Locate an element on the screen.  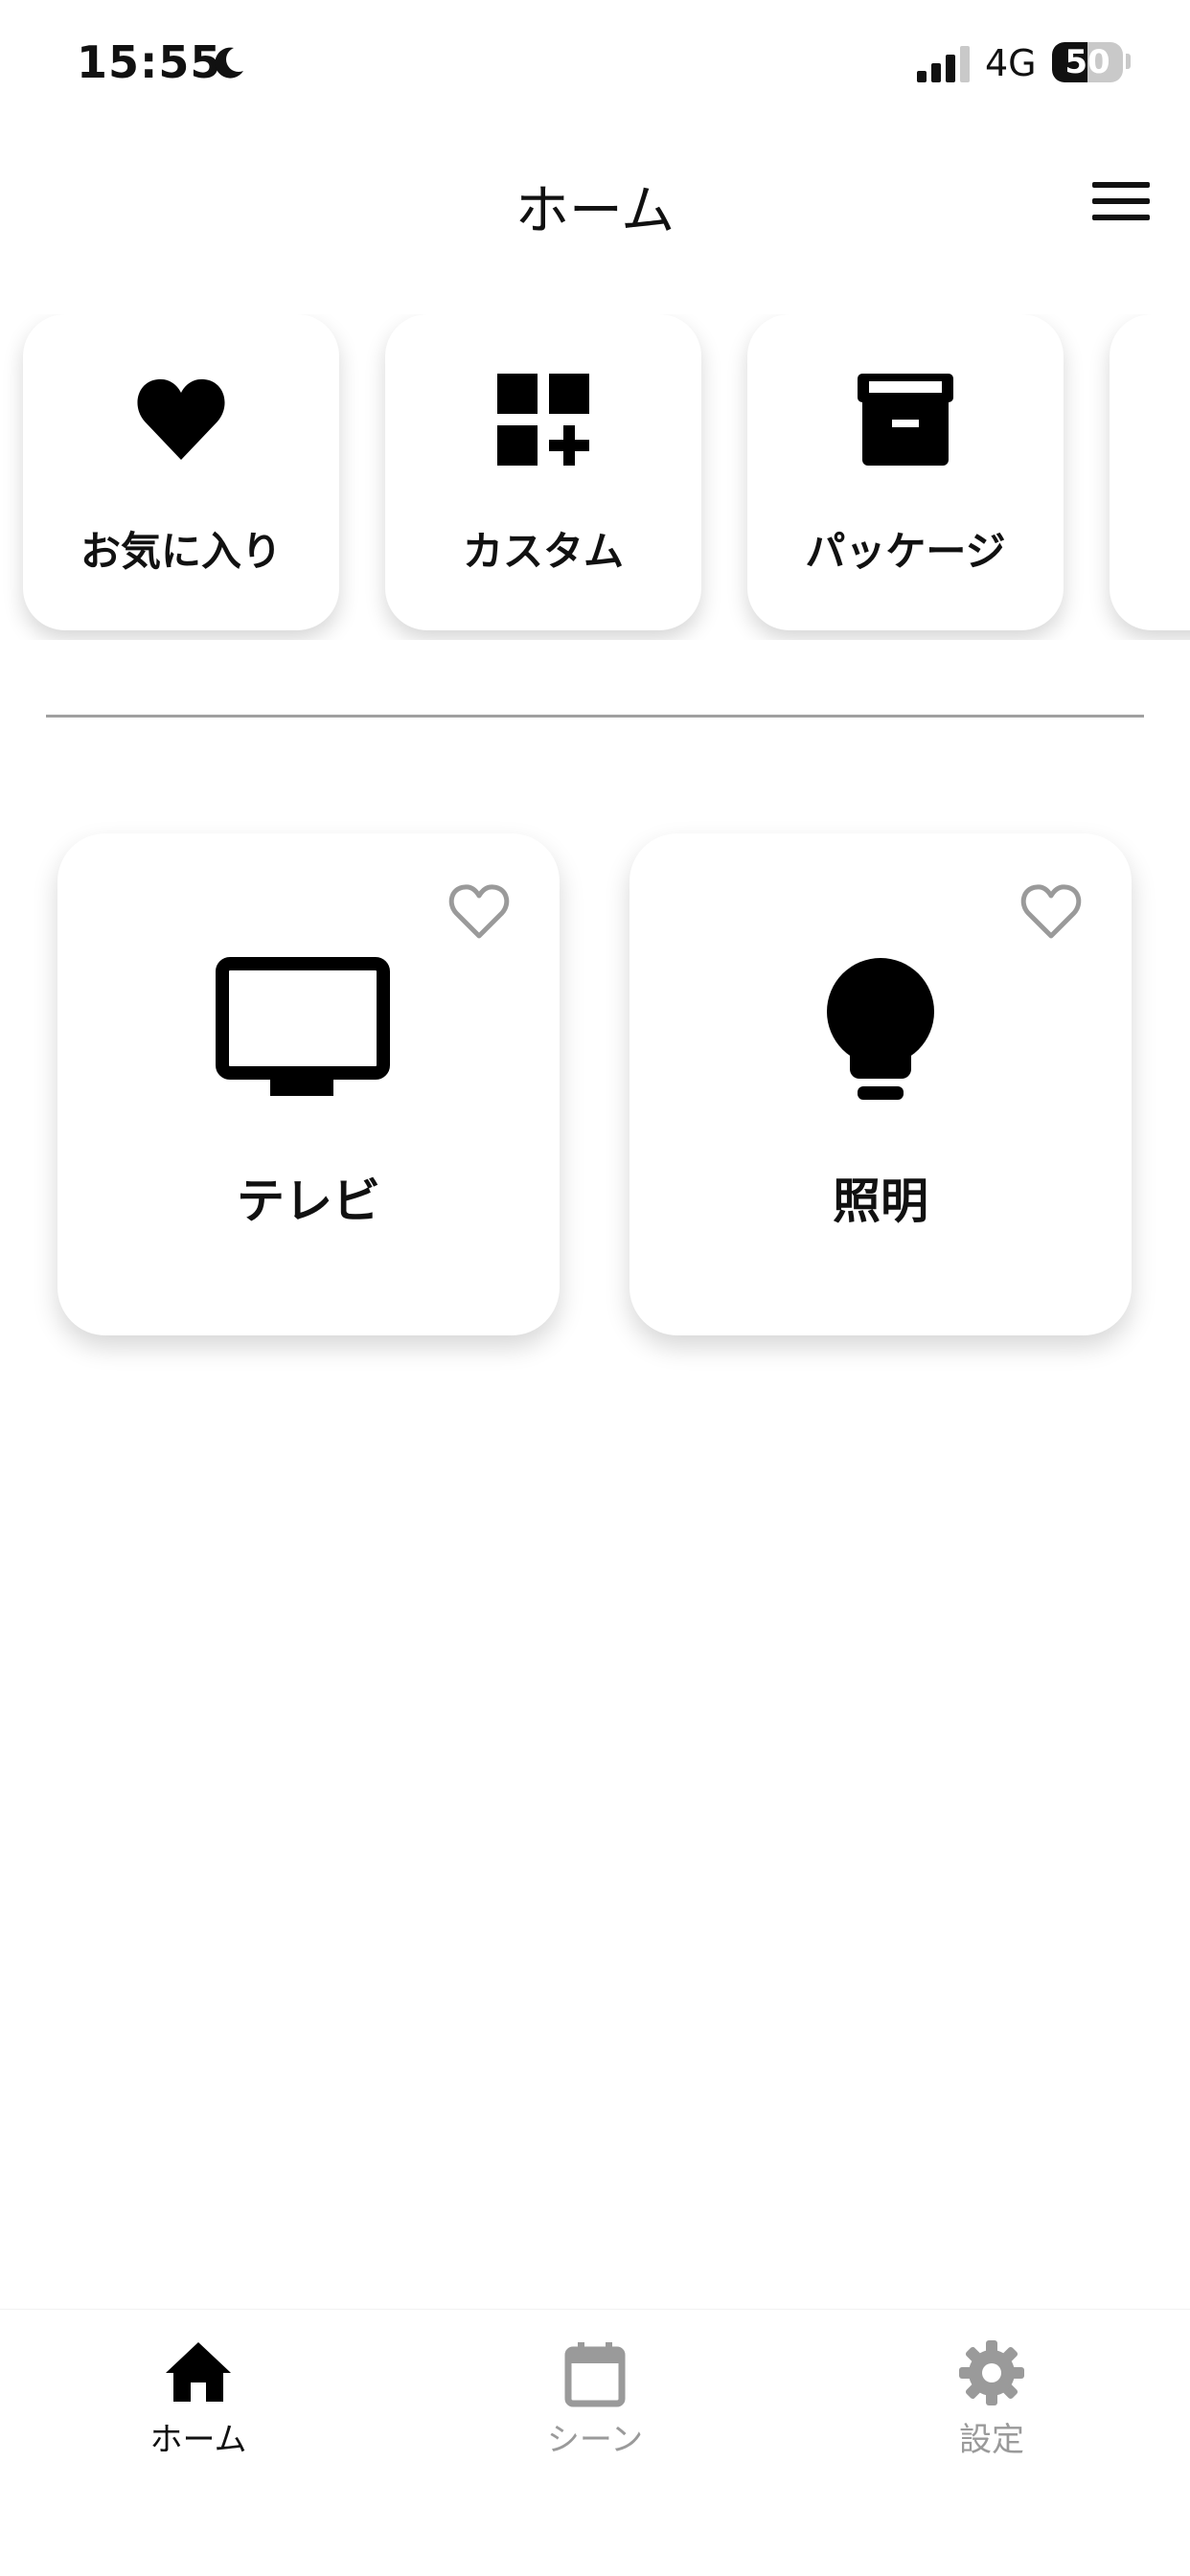
grid-plus-icon is located at coordinates (543, 420).